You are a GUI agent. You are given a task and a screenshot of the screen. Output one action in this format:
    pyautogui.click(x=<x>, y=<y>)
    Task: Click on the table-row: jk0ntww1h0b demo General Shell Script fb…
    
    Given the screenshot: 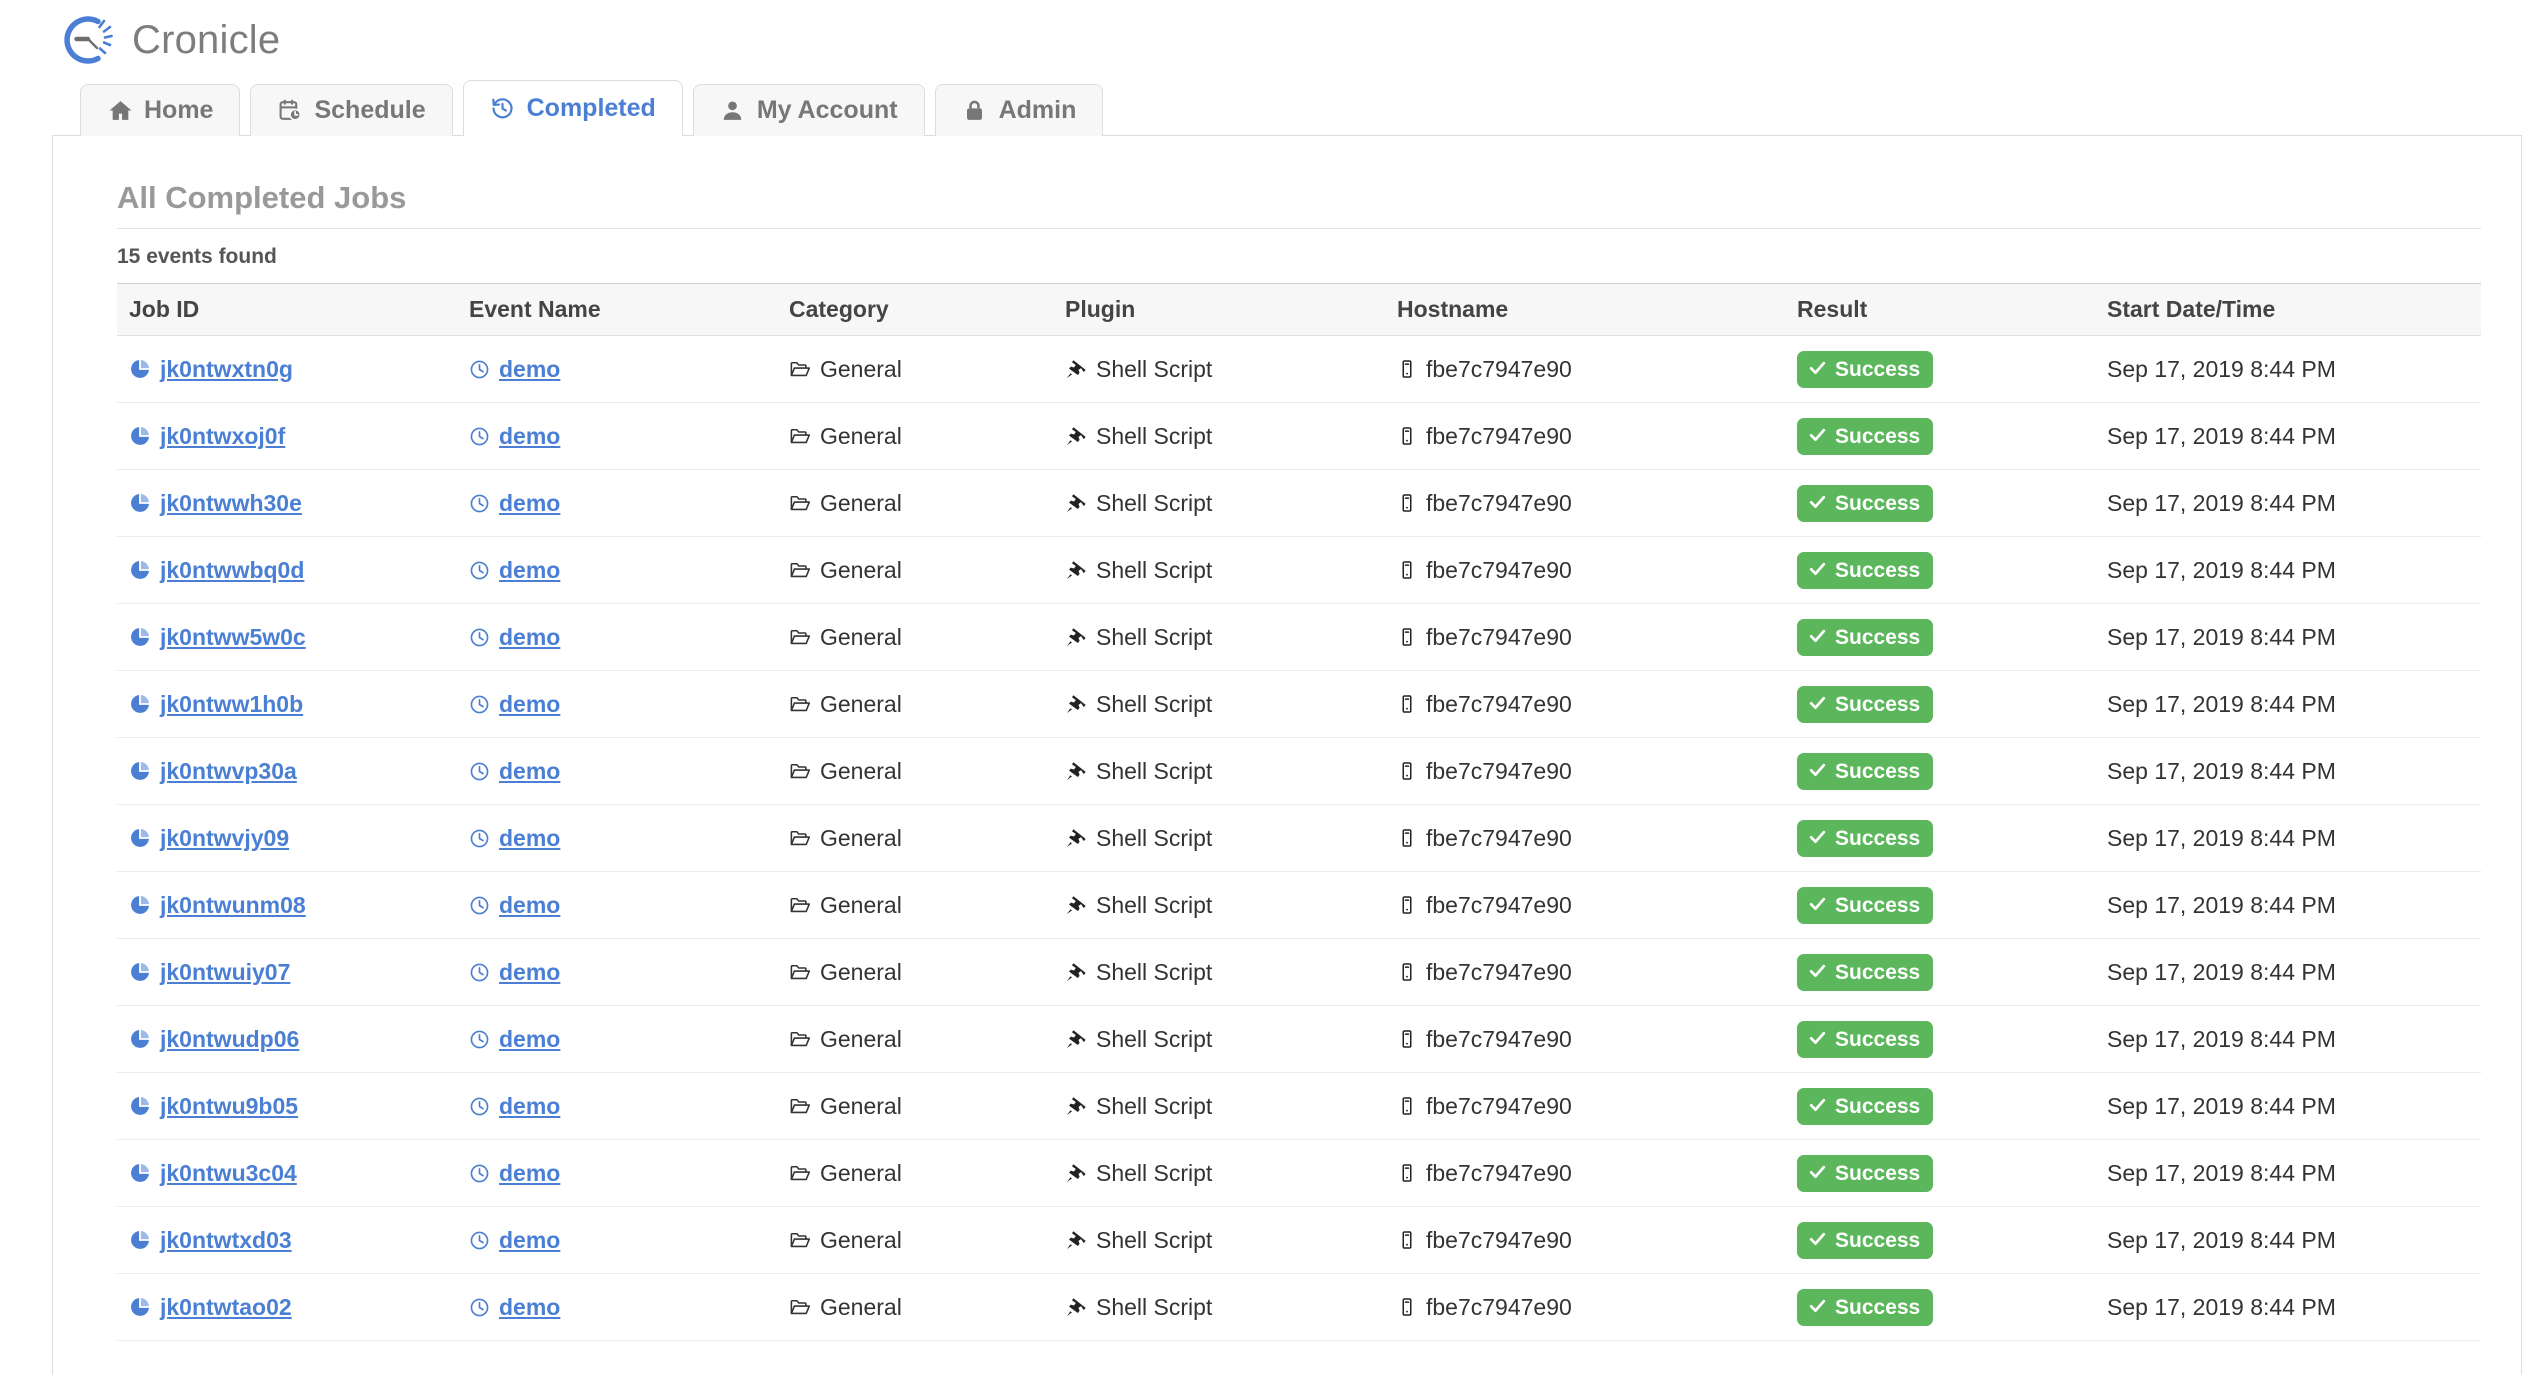 What is the action you would take?
    pyautogui.click(x=1299, y=704)
    